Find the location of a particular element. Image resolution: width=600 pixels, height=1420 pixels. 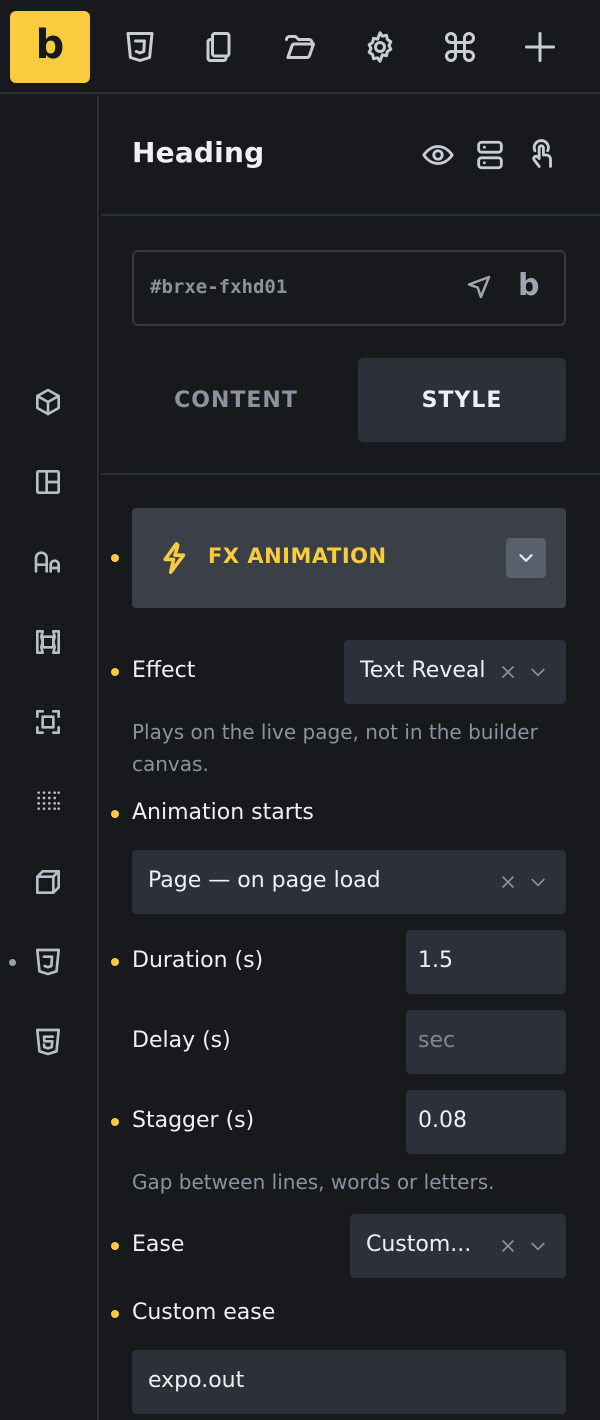

spacing-icon is located at coordinates (48, 642).